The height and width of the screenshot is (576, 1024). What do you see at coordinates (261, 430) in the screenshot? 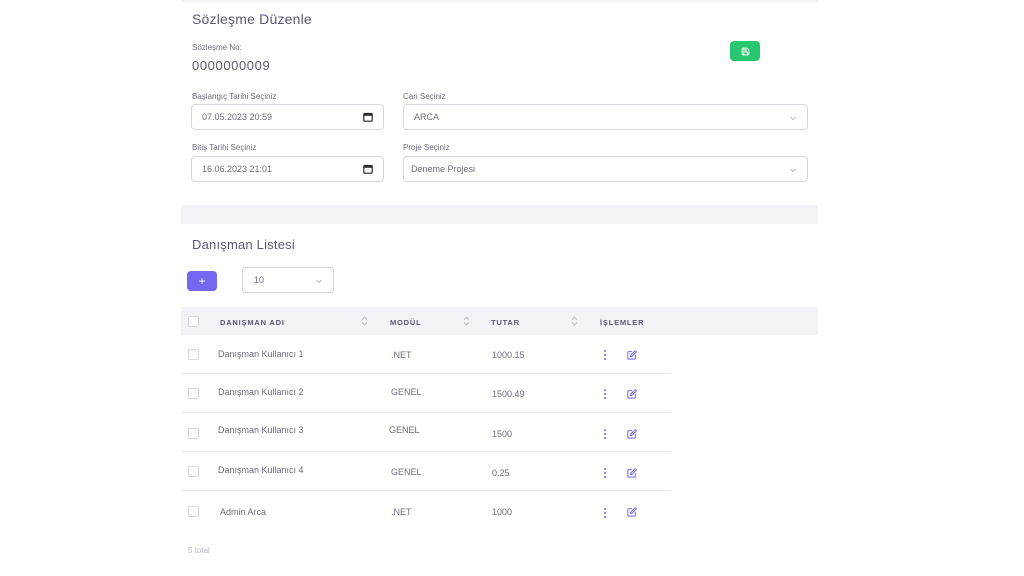
I see `consultant-name: Danışman Kullanıcı 3` at bounding box center [261, 430].